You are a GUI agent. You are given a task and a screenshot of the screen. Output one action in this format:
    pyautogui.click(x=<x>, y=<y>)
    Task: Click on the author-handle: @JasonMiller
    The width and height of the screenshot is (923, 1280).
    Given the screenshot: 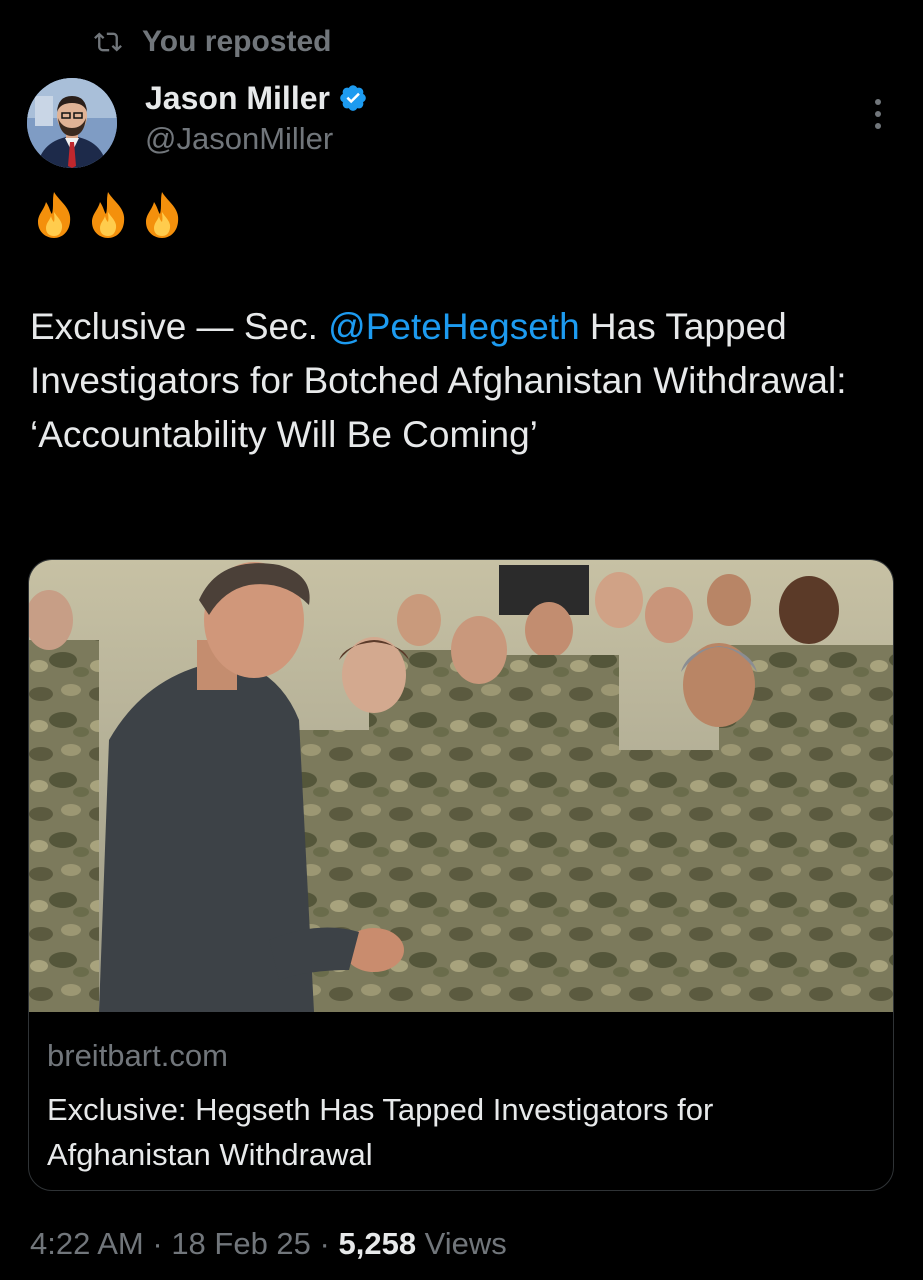 What is the action you would take?
    pyautogui.click(x=239, y=139)
    